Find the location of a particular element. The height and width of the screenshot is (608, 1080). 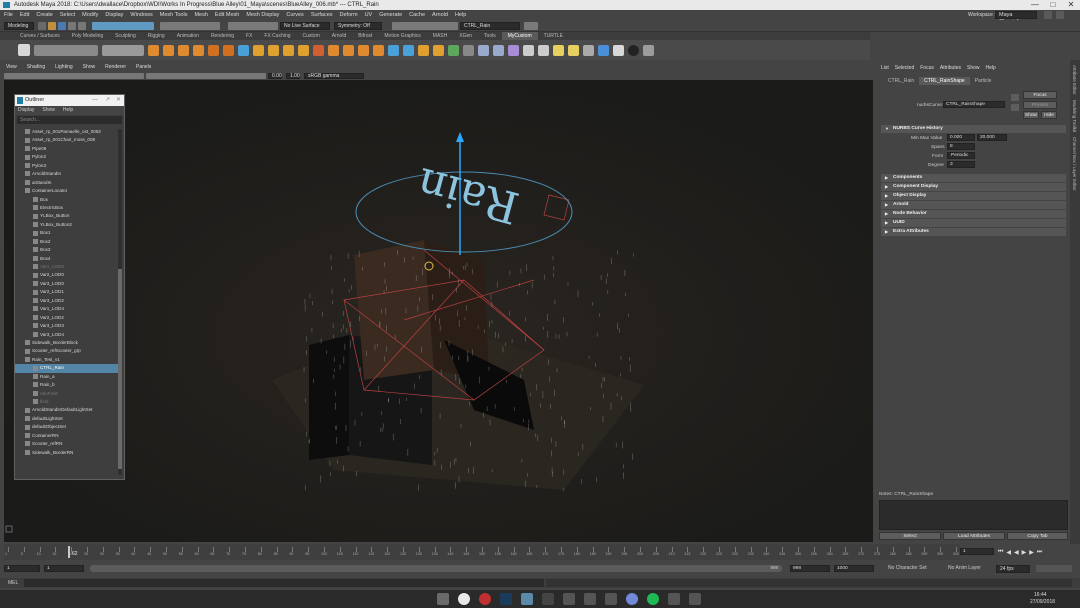

shelf-tab-motion-graphics: Motion Graphics is located at coordinates (402, 36).